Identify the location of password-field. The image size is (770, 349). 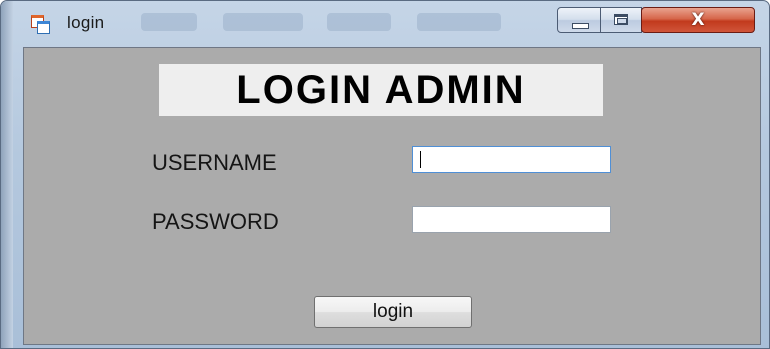
(511, 219).